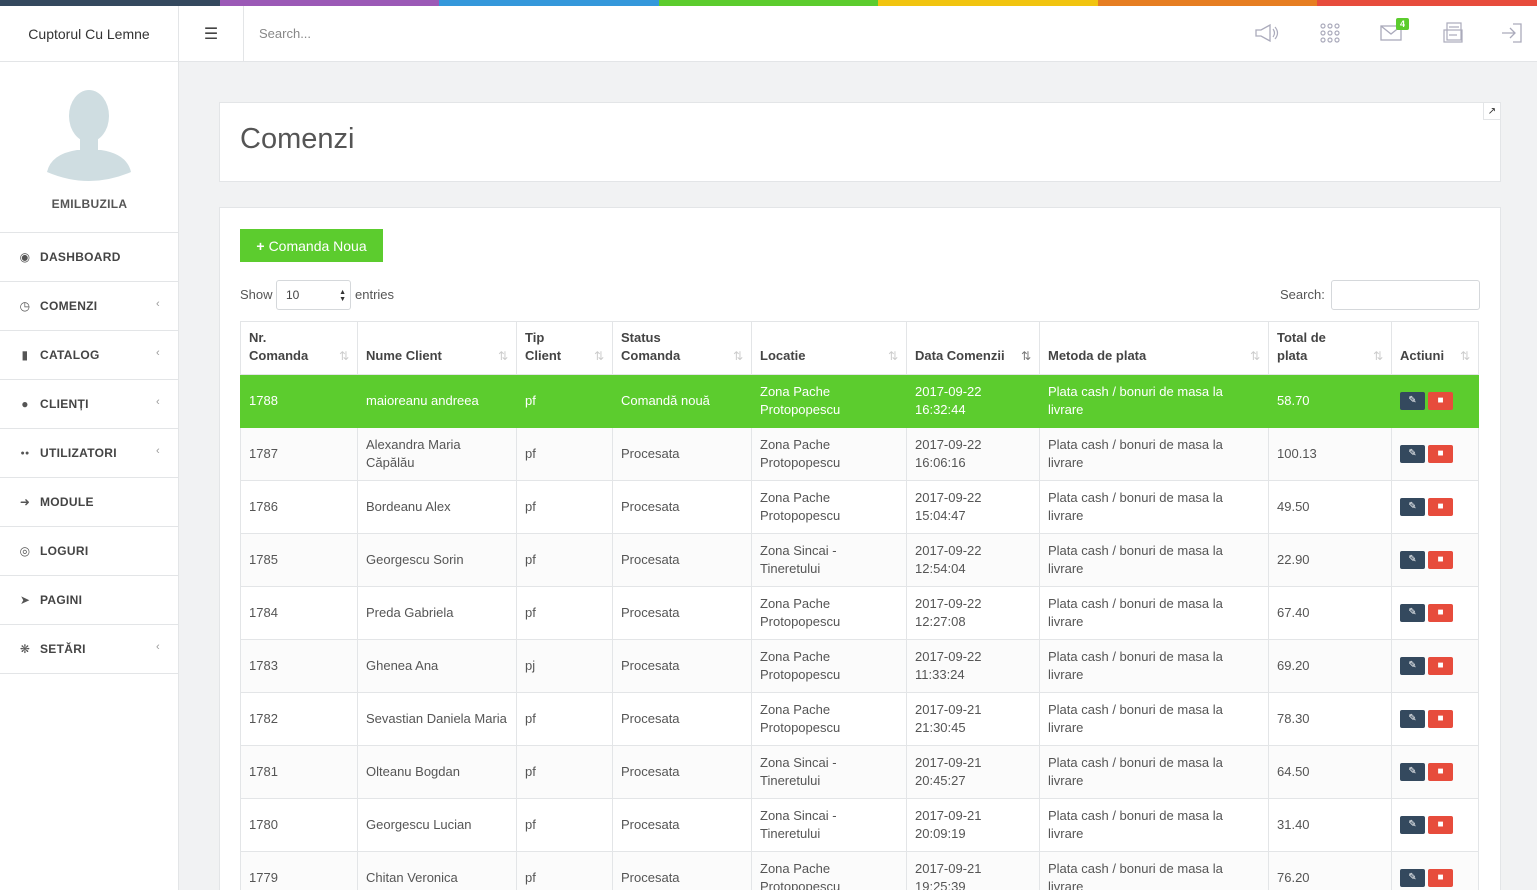  What do you see at coordinates (973, 825) in the screenshot?
I see `order-date-cell: 2017-09-21 20:09:19` at bounding box center [973, 825].